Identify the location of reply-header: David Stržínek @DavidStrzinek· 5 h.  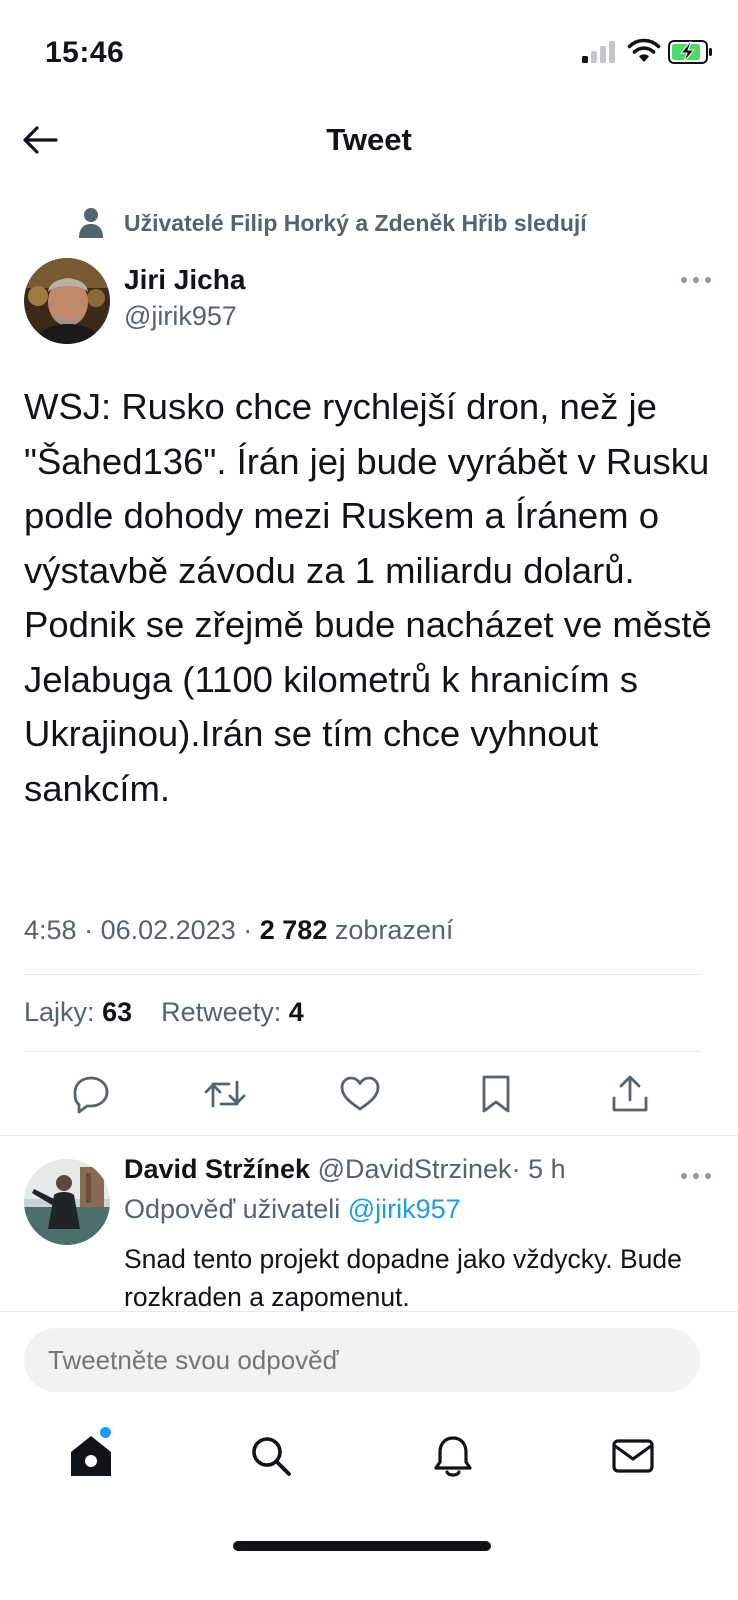
(345, 1169).